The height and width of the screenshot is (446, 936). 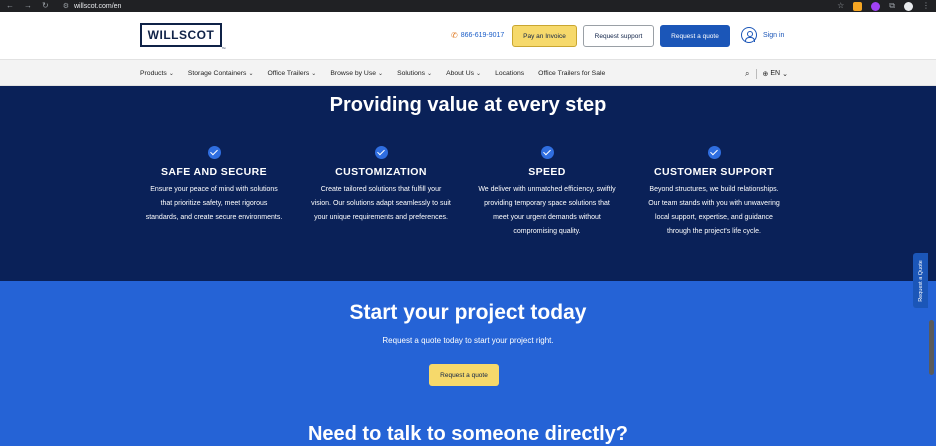 I want to click on request-quote-button: Request a quote, so click(x=695, y=36).